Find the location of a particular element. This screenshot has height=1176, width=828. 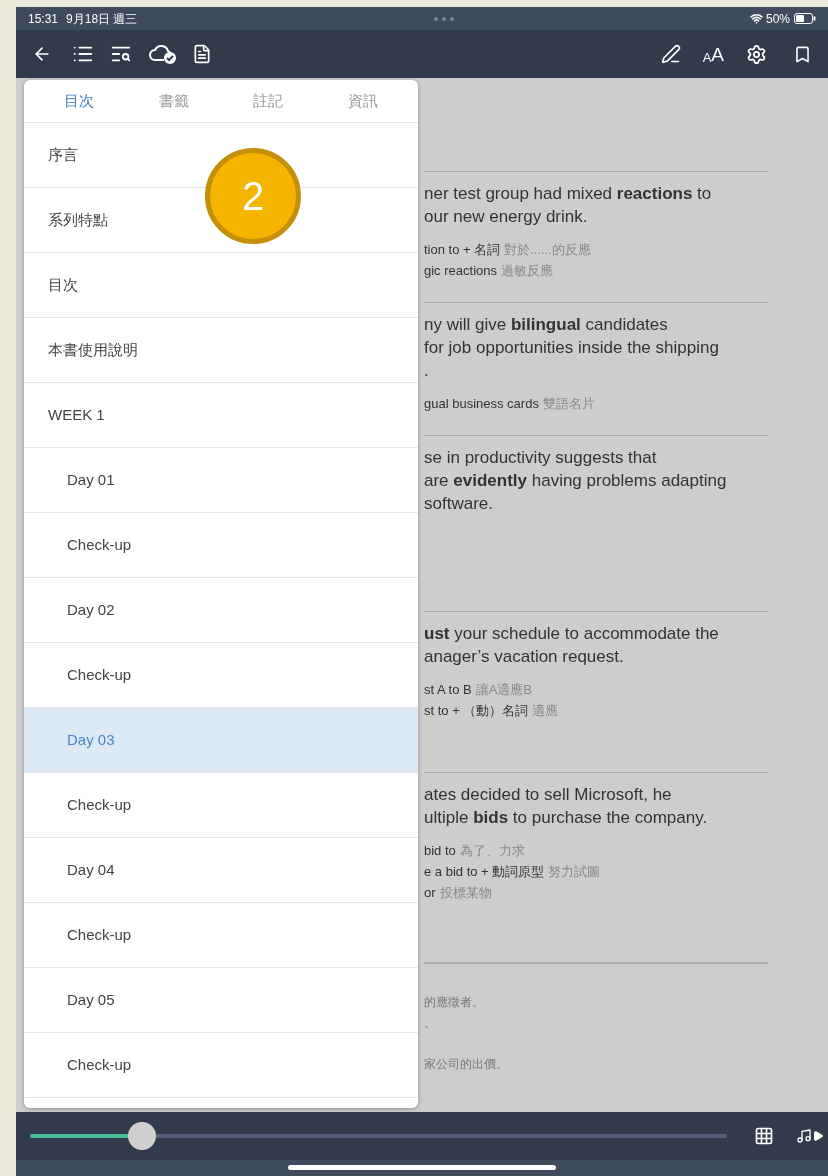

note-term: e a bid to + 動詞原型 is located at coordinates (484, 872).